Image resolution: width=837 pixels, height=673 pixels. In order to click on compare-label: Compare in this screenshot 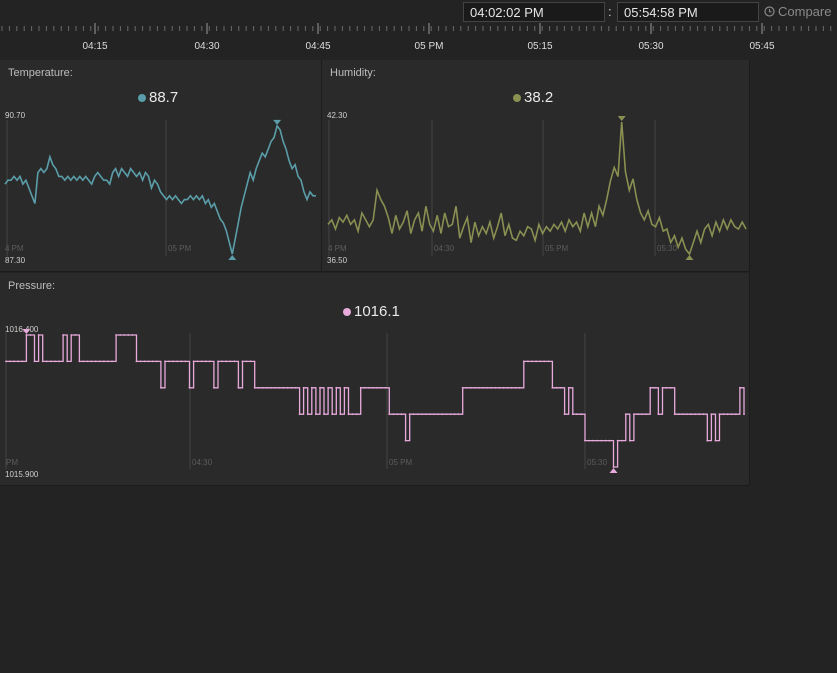, I will do `click(805, 11)`.